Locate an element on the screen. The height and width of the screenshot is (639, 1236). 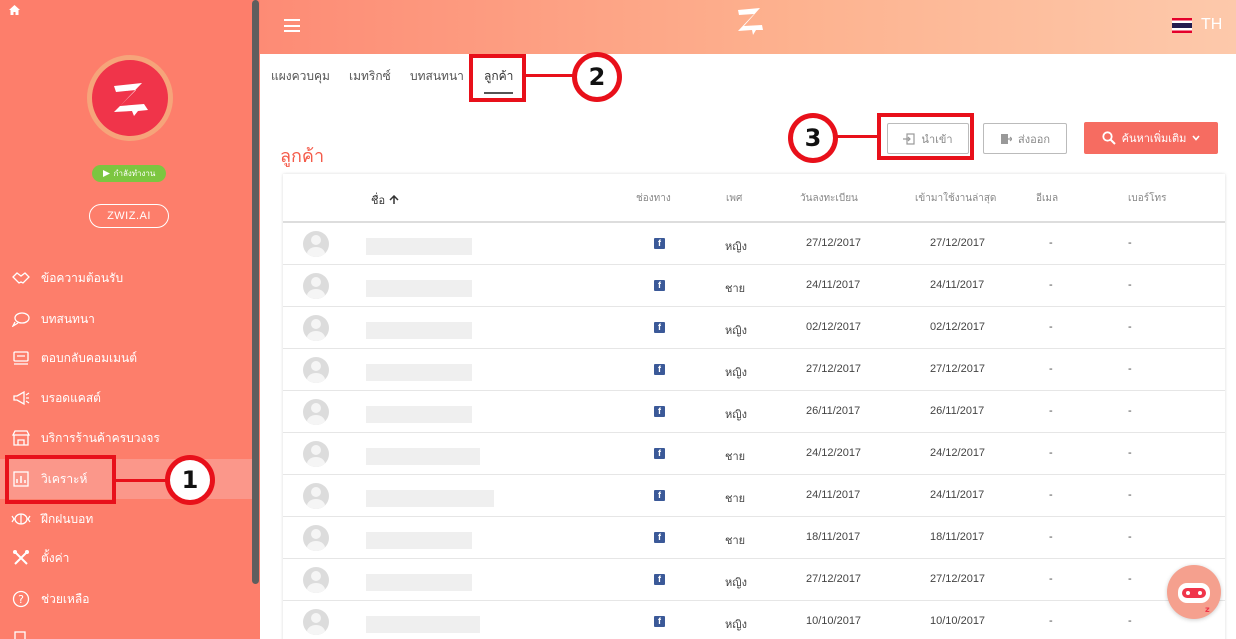
table-row: f หญิง 10/10/2017 10/10/2017 - - is located at coordinates (754, 620).